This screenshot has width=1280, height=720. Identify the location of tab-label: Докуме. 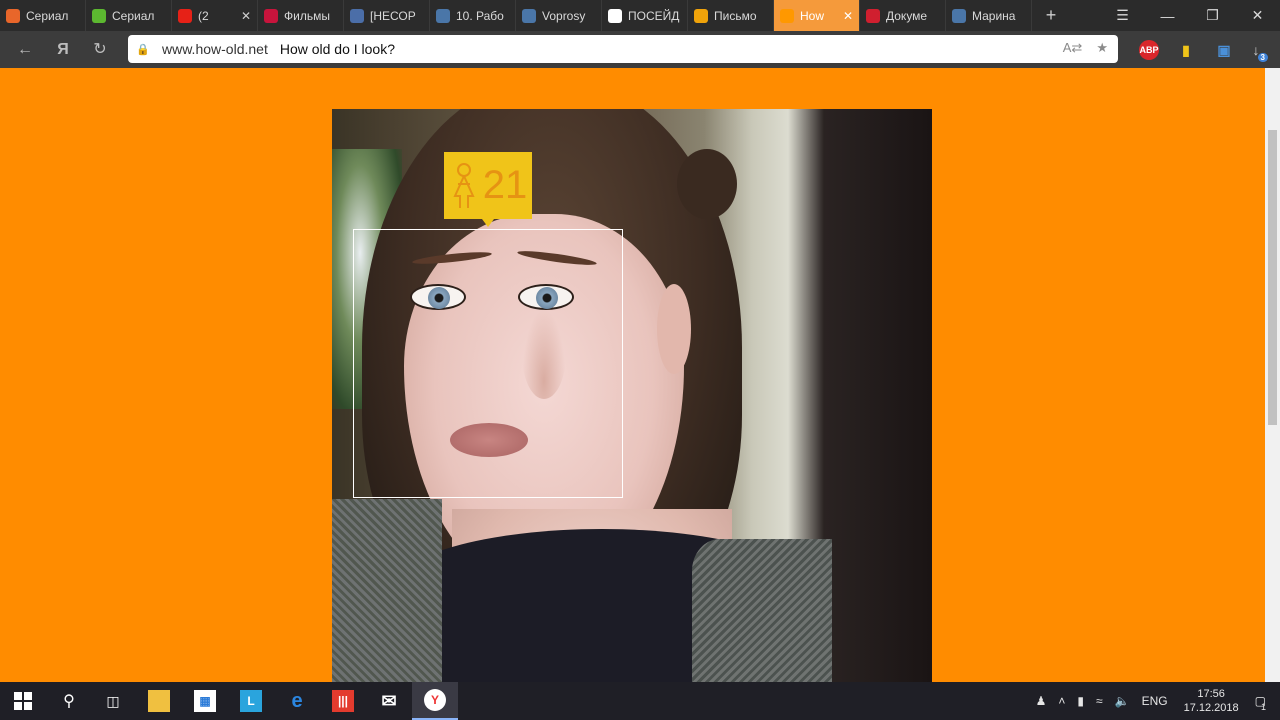
(907, 15).